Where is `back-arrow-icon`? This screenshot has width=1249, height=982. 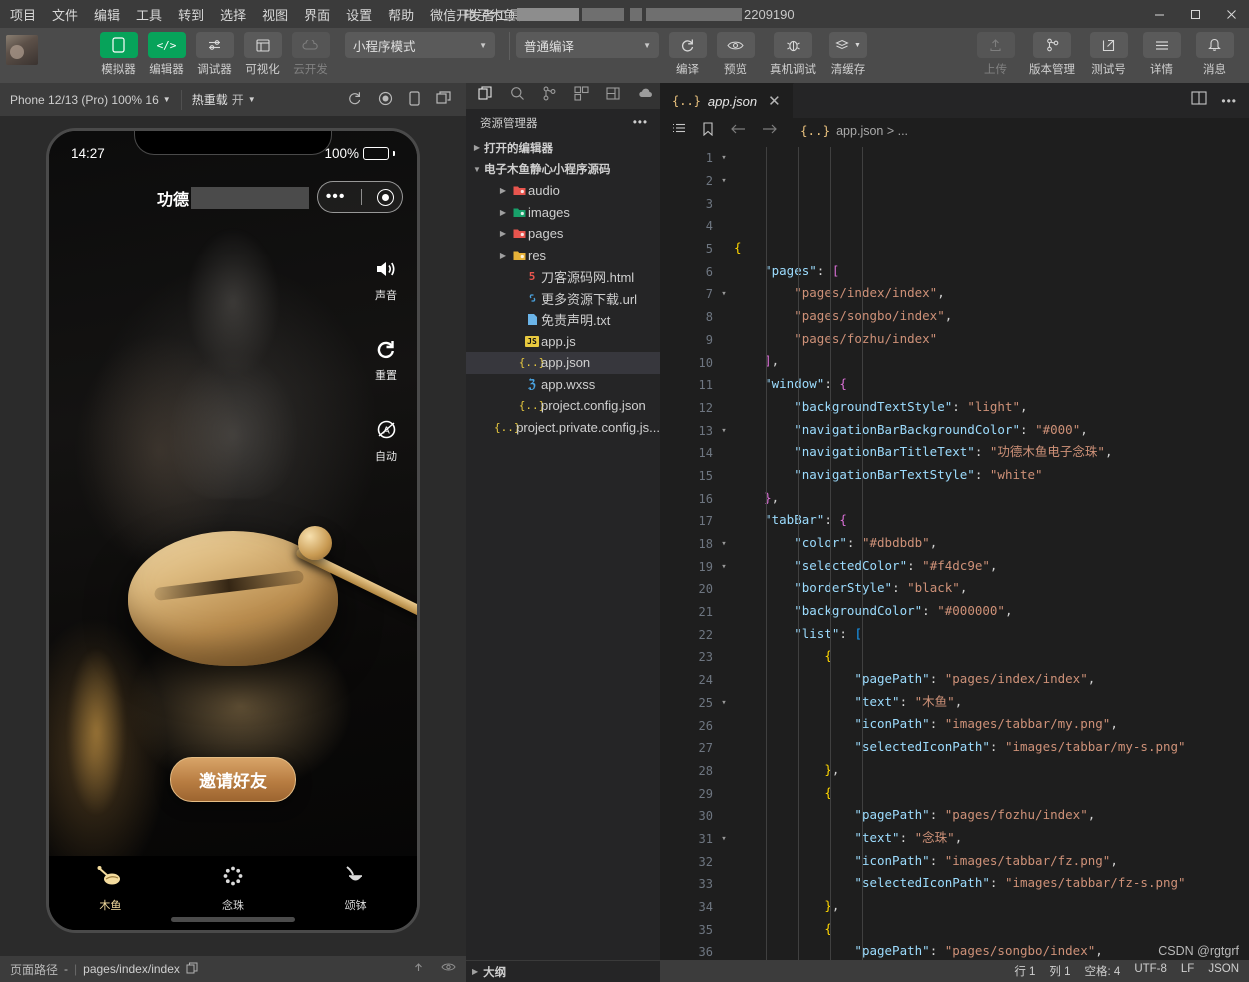 back-arrow-icon is located at coordinates (738, 130).